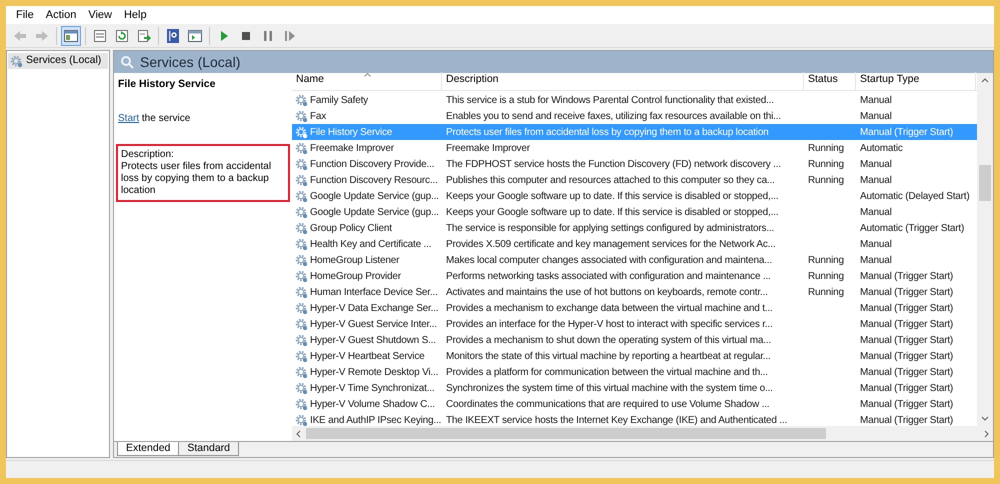  I want to click on panel-title: Services (Local), so click(190, 62).